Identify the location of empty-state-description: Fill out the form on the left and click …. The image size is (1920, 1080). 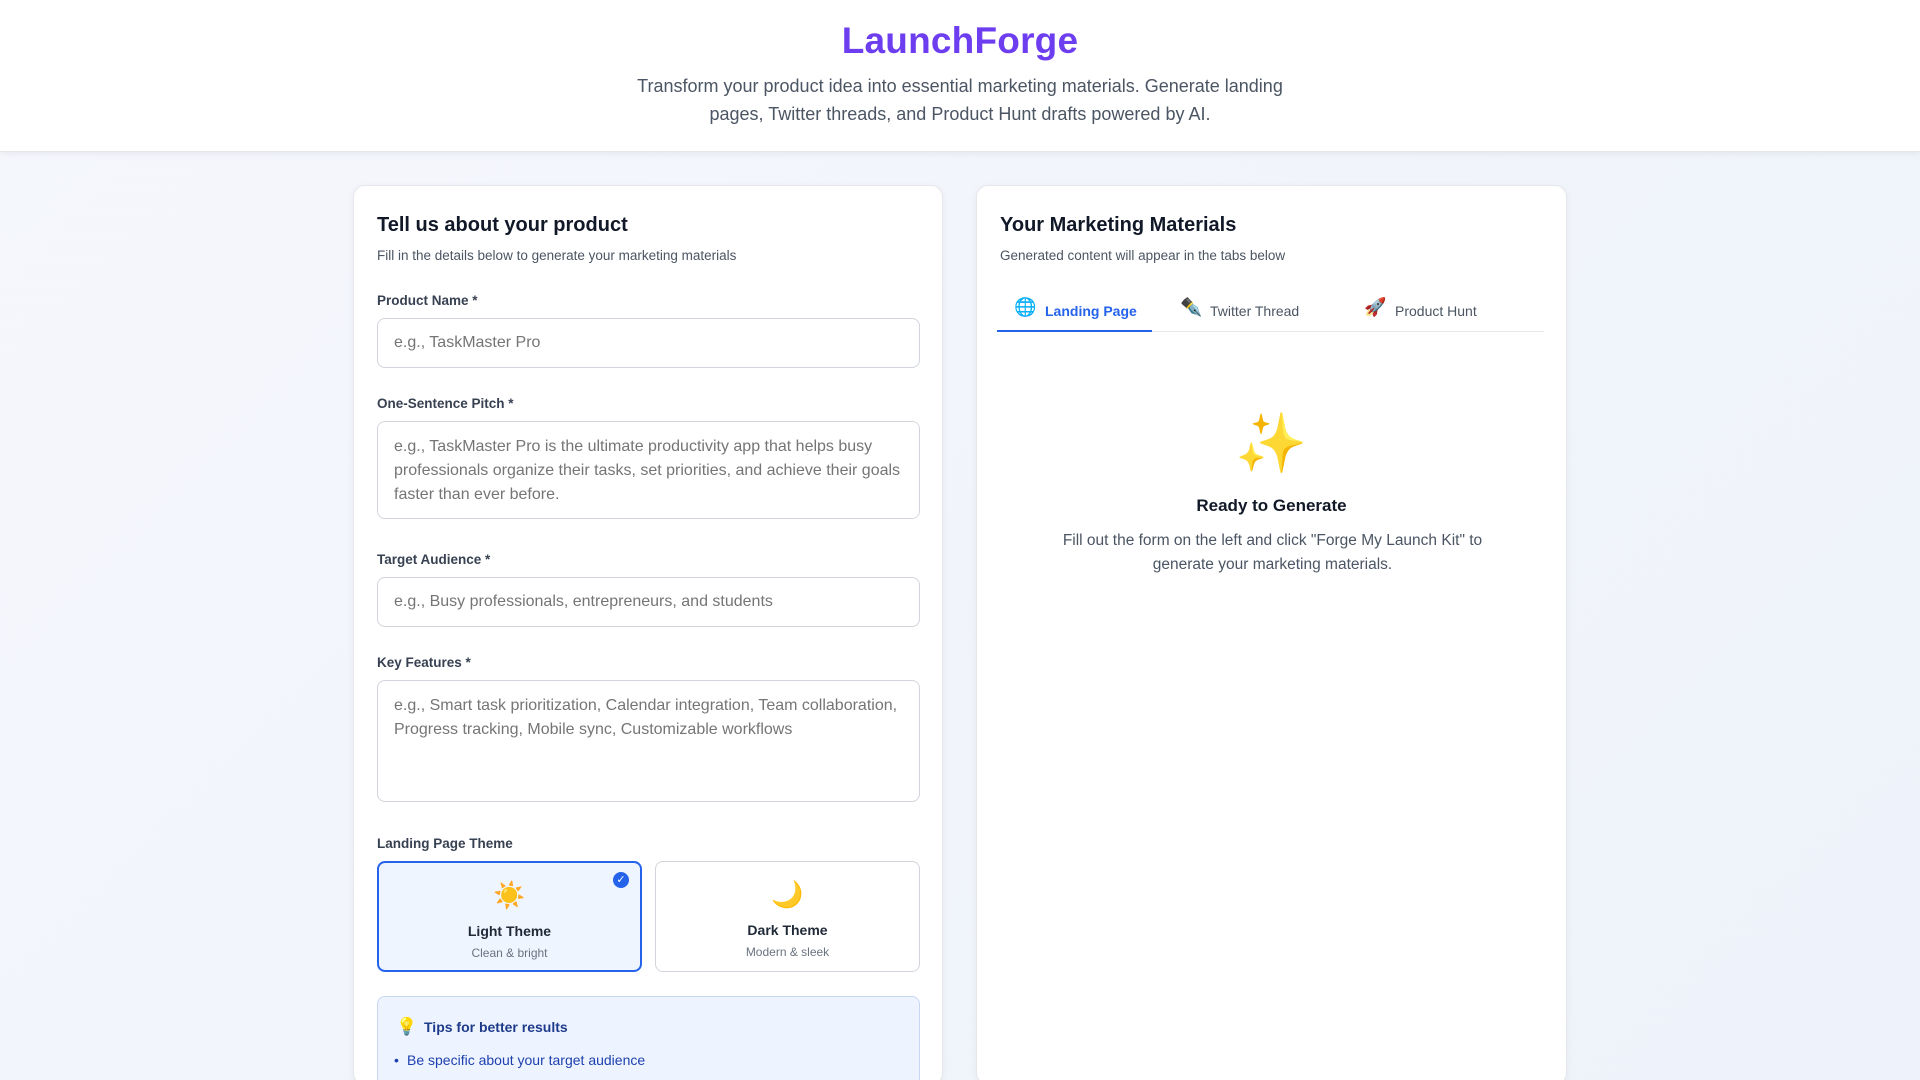
(1272, 552).